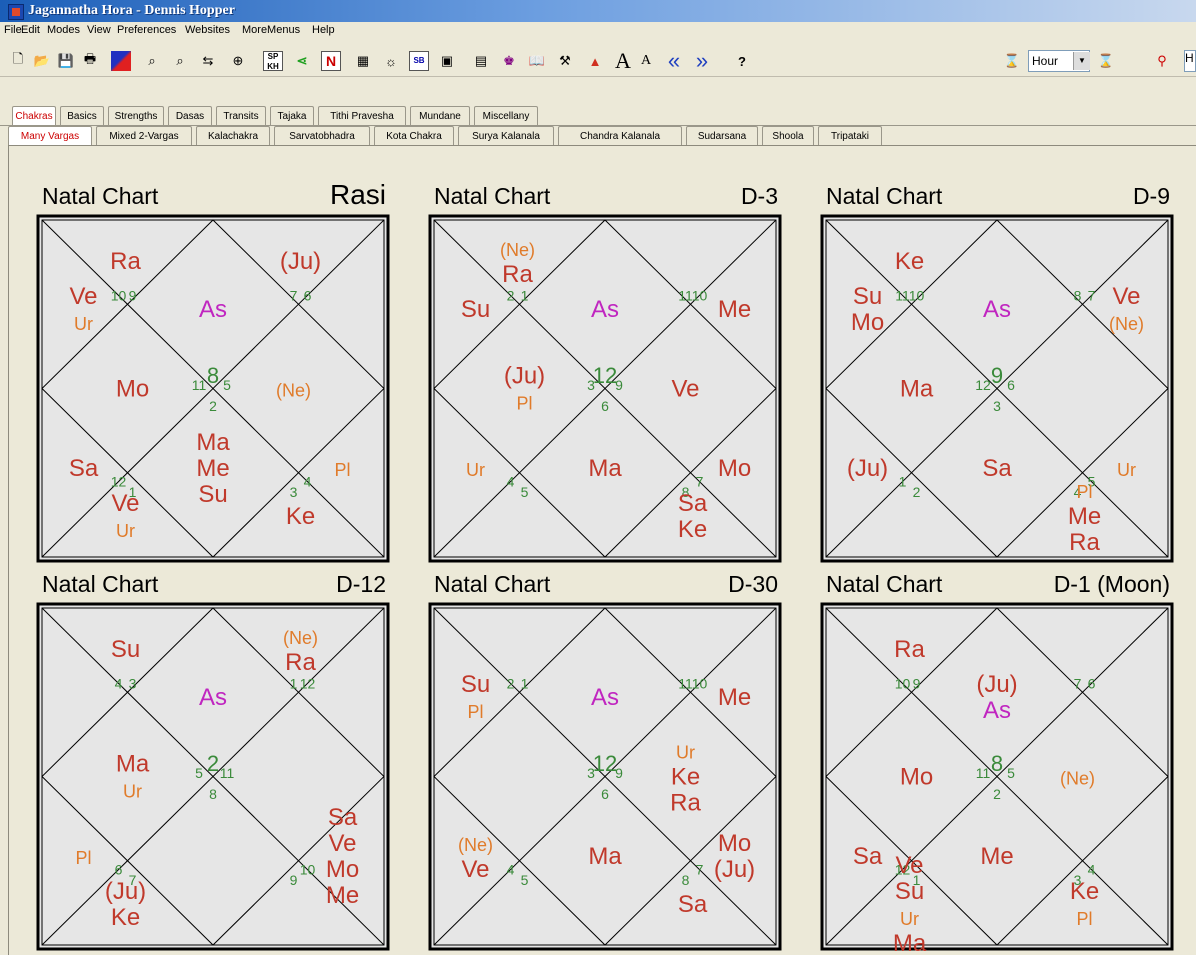 The image size is (1196, 955). I want to click on globe-icon: ⊕, so click(238, 61).